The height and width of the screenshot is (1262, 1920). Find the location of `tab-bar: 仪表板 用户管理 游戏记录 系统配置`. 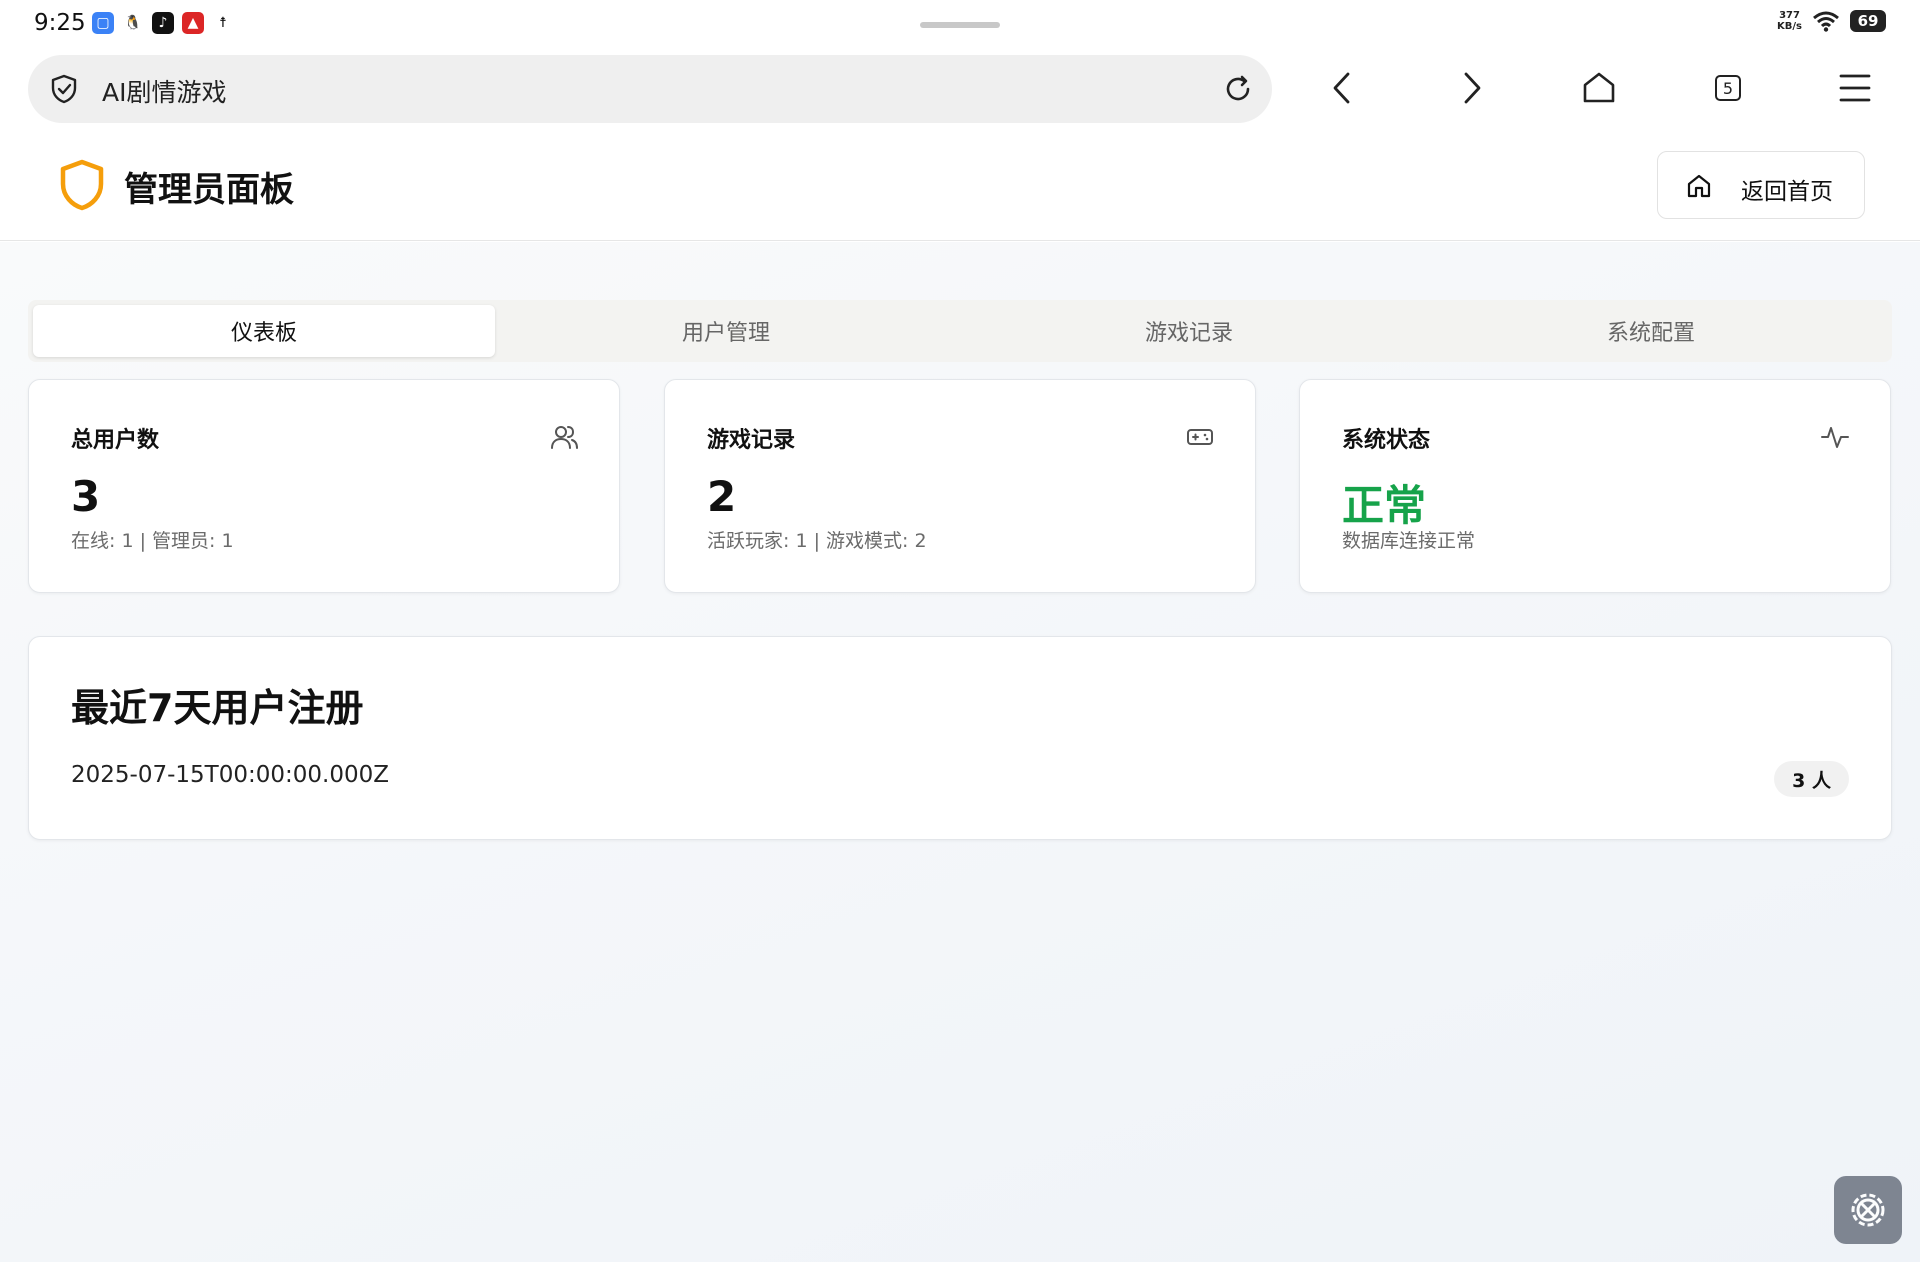

tab-bar: 仪表板 用户管理 游戏记录 系统配置 is located at coordinates (960, 331).